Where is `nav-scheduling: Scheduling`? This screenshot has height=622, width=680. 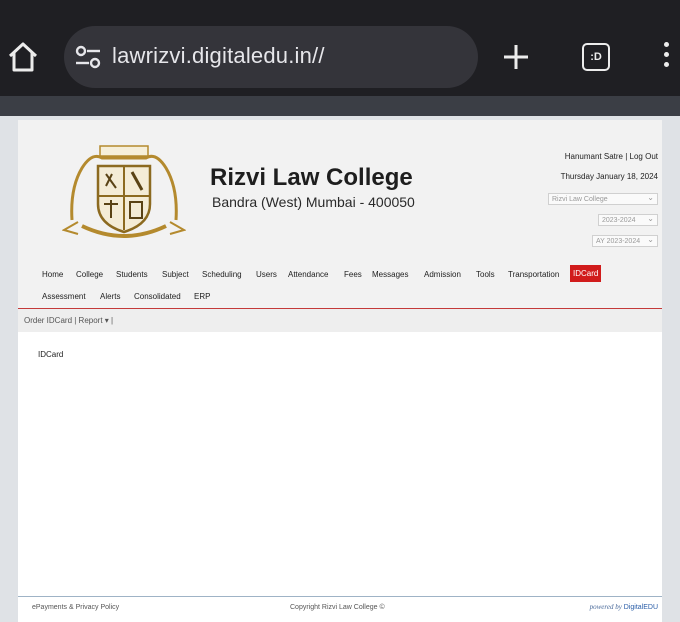 nav-scheduling: Scheduling is located at coordinates (222, 274).